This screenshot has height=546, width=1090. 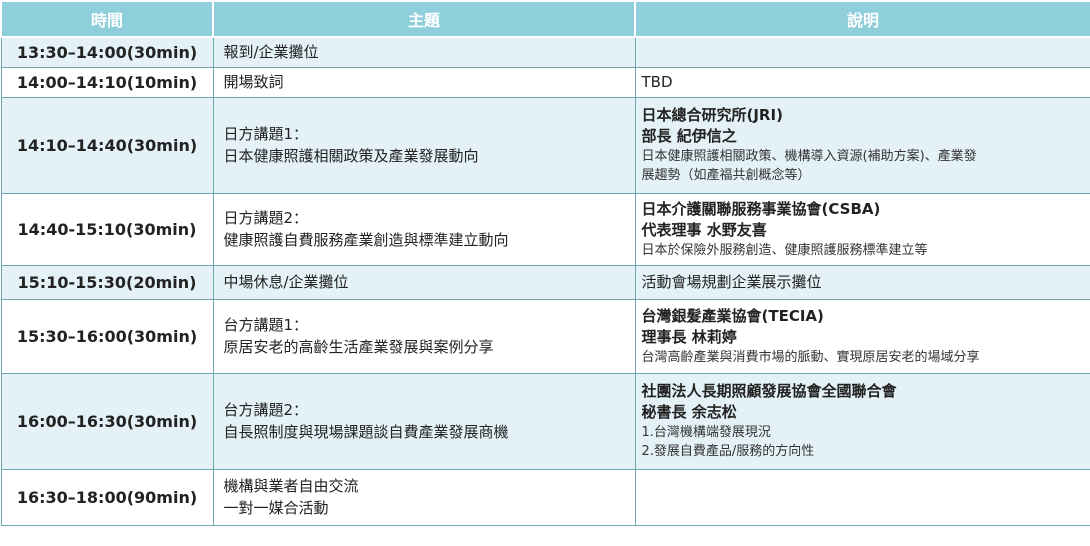 What do you see at coordinates (424, 19) in the screenshot?
I see `header-topic: 主題` at bounding box center [424, 19].